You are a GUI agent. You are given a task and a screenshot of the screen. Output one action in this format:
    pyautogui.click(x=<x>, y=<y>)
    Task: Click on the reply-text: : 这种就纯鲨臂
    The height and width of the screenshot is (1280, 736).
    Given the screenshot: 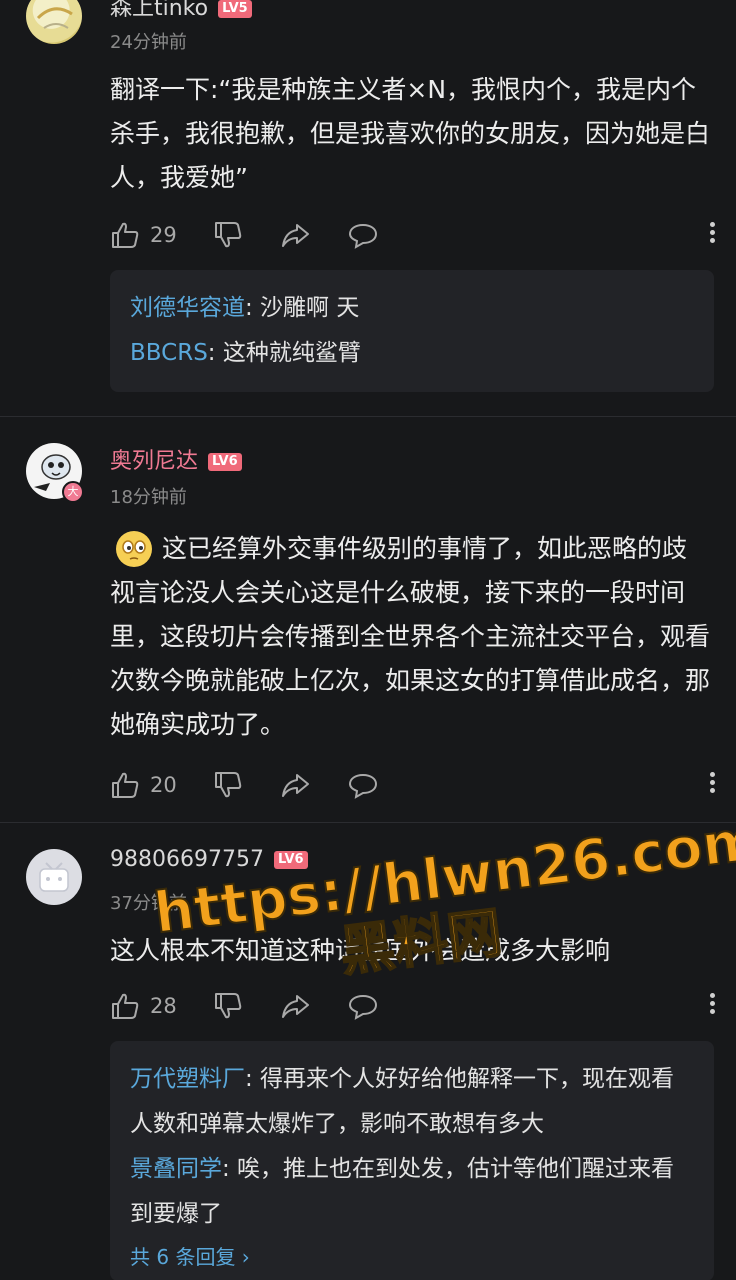 What is the action you would take?
    pyautogui.click(x=284, y=353)
    